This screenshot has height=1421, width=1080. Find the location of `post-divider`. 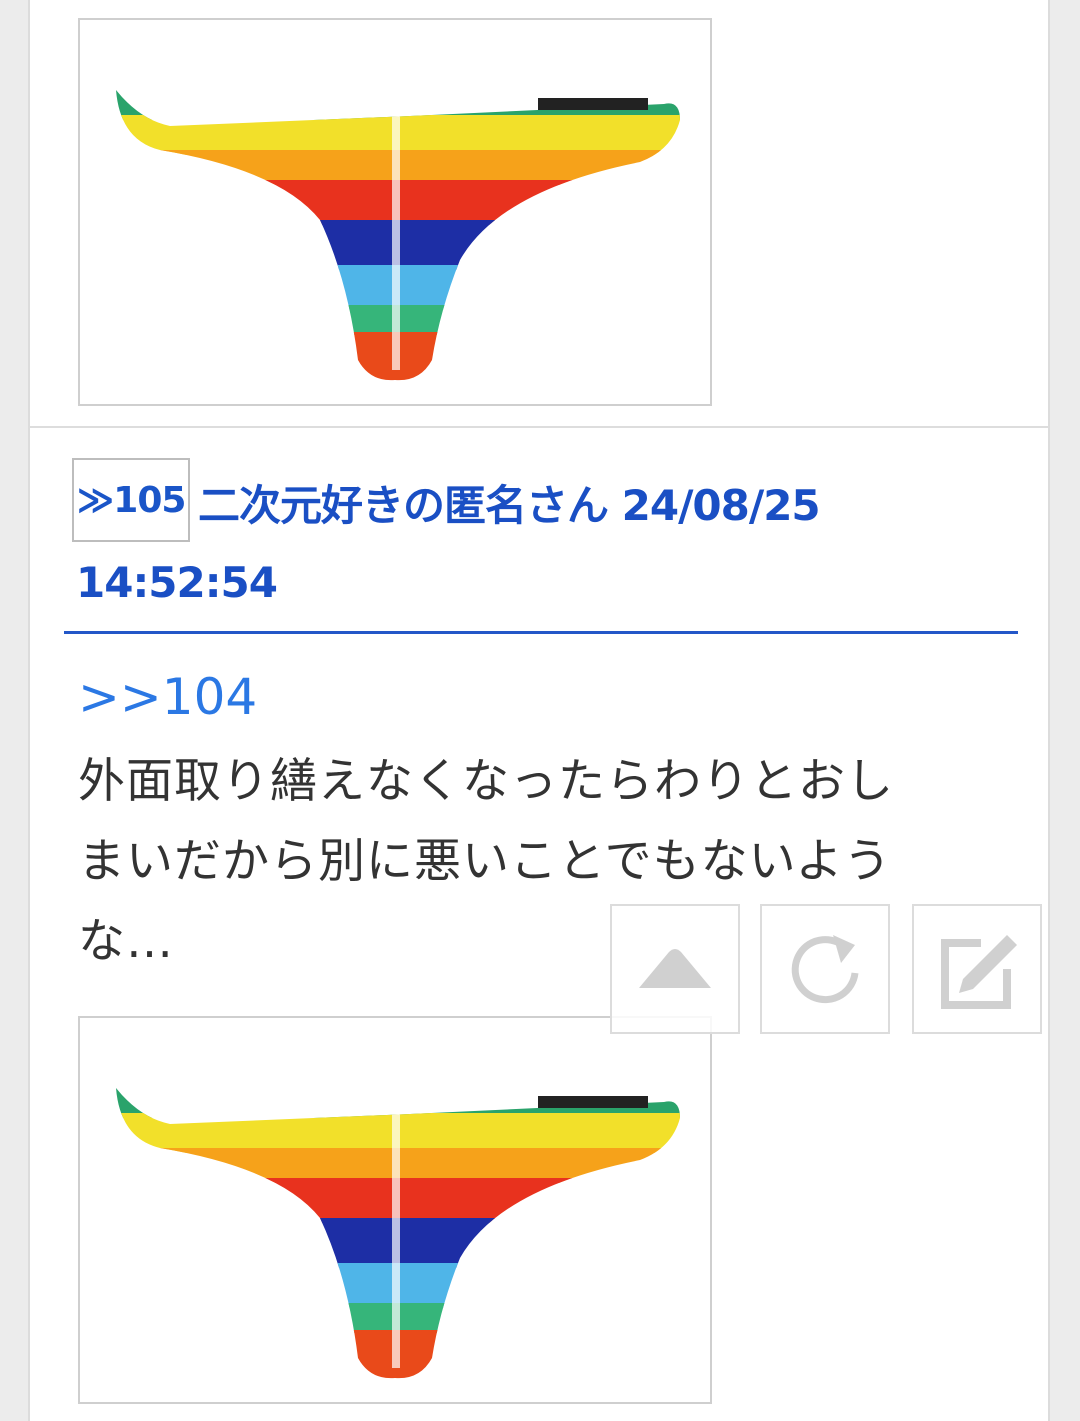

post-divider is located at coordinates (539, 427).